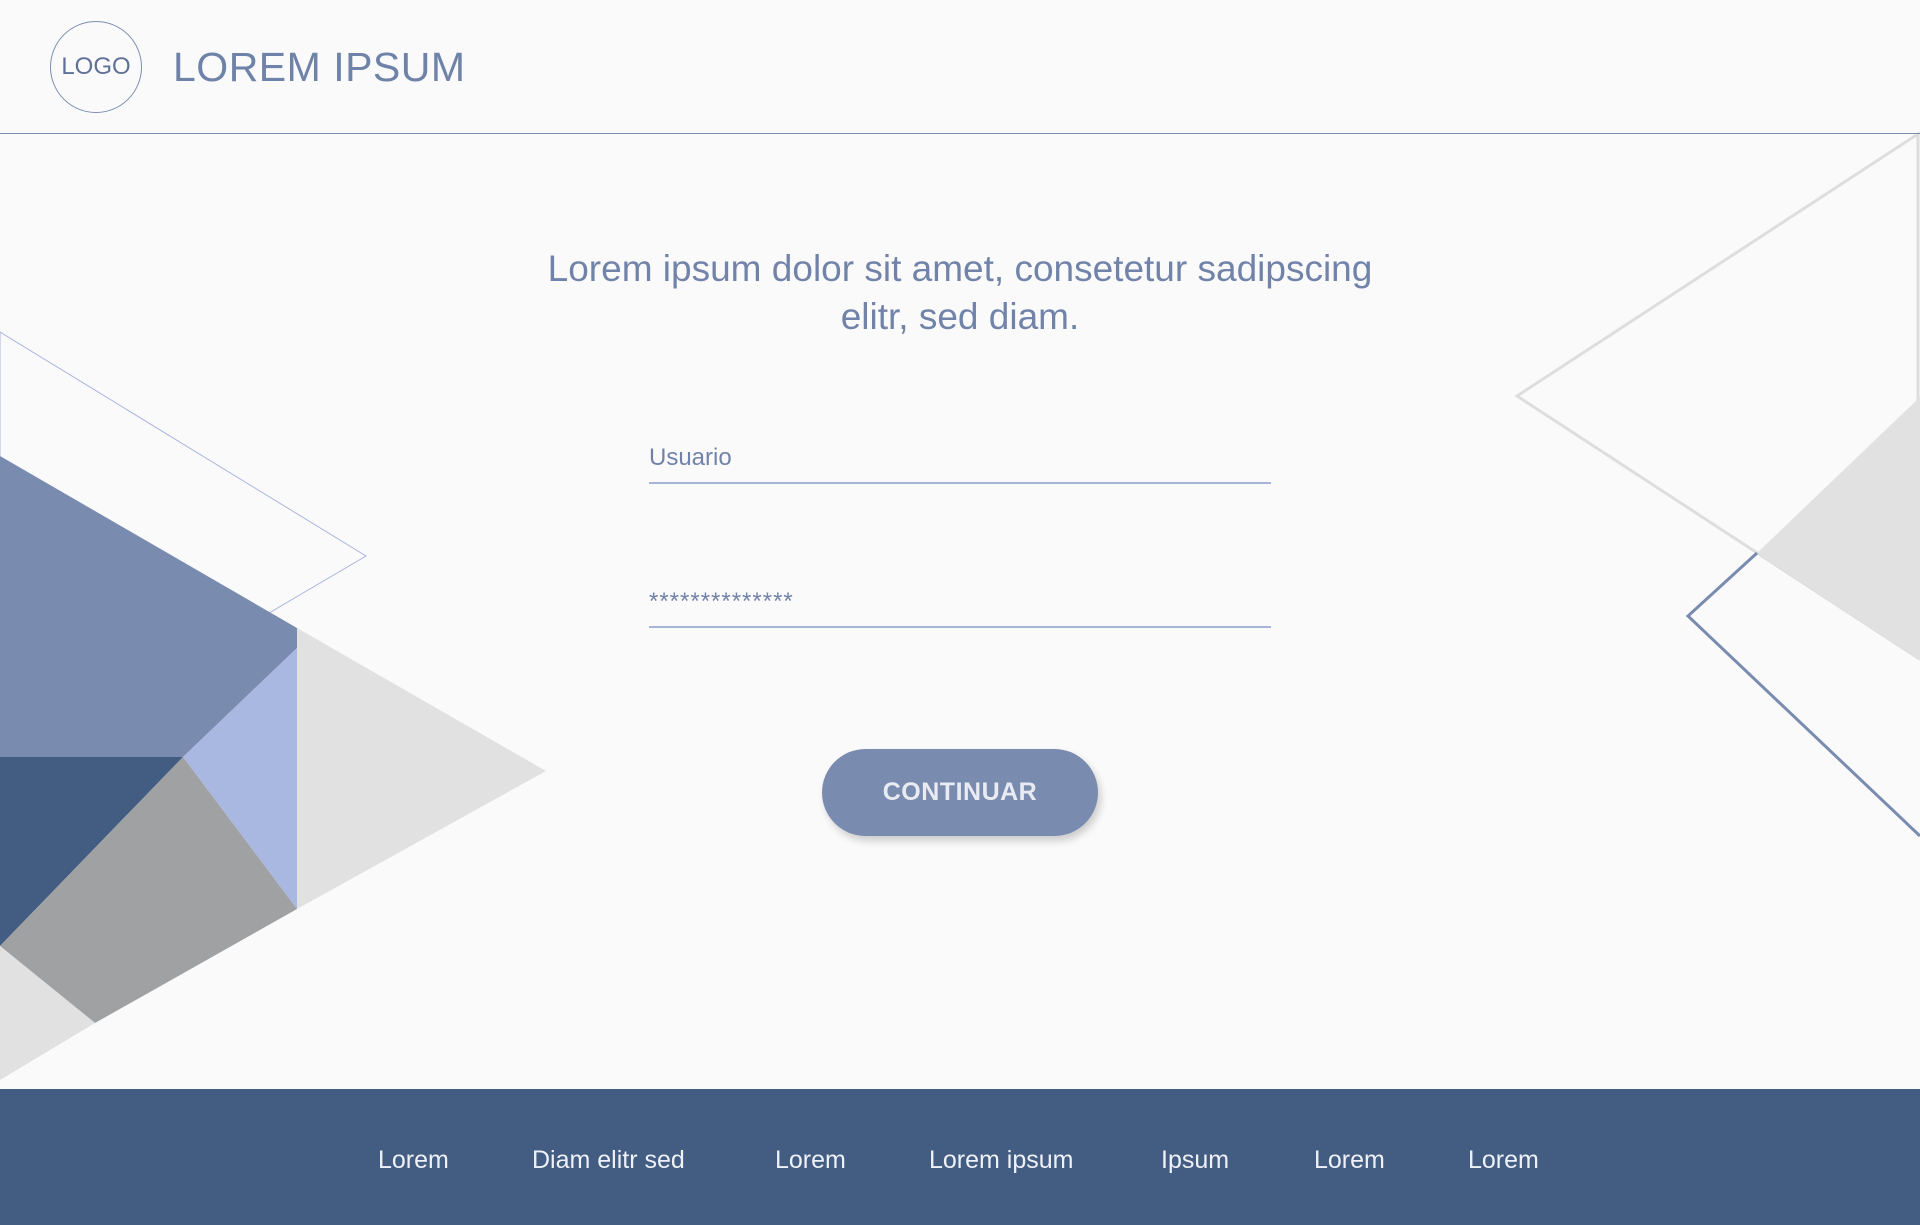  Describe the element at coordinates (960, 67) in the screenshot. I see `page-header: LOGO LOREM IPSUM` at that location.